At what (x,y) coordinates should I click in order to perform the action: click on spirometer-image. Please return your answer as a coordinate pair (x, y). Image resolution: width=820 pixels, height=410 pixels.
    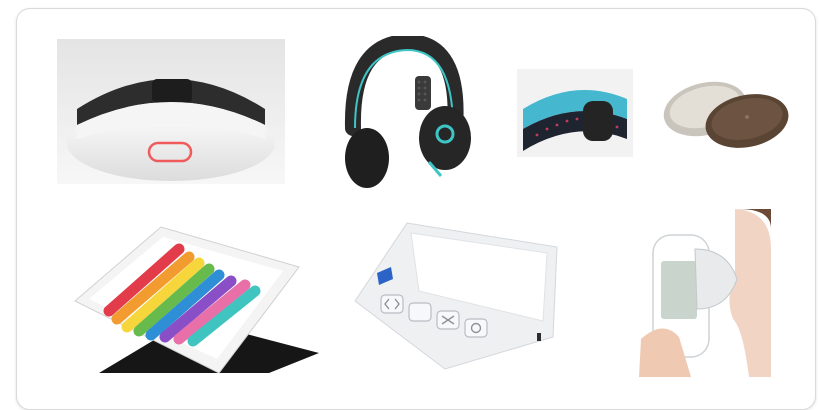
    Looking at the image, I should click on (705, 293).